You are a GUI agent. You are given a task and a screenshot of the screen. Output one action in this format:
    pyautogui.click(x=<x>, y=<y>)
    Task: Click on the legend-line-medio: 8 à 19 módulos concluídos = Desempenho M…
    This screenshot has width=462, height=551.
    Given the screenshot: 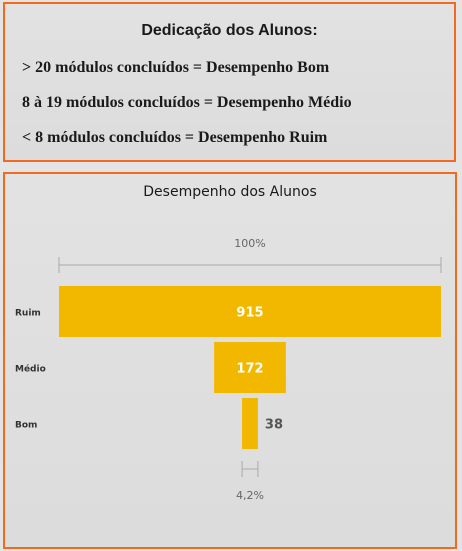 What is the action you would take?
    pyautogui.click(x=187, y=102)
    